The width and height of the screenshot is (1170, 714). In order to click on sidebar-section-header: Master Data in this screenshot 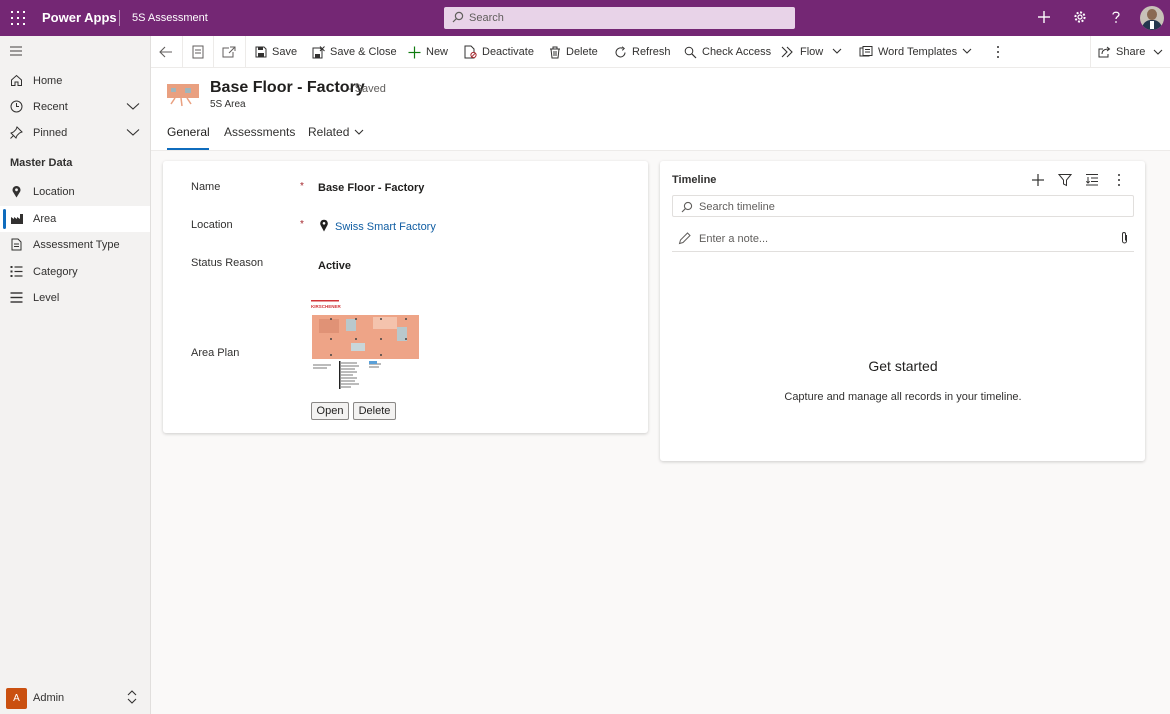, I will do `click(41, 163)`.